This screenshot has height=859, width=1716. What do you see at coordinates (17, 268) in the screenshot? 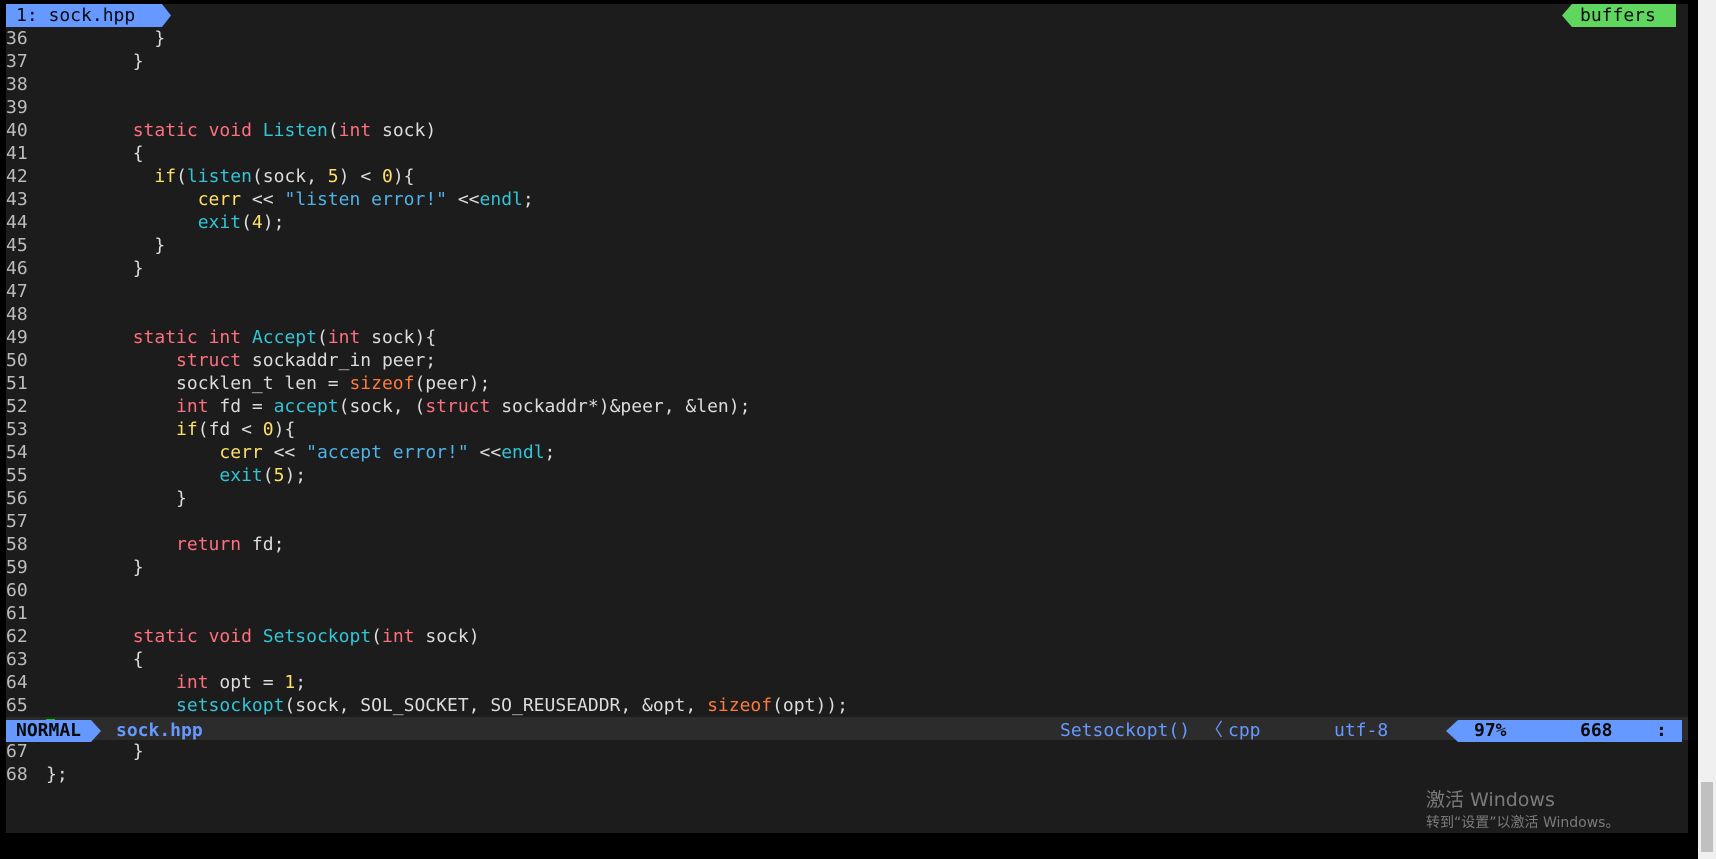
I see `line-number: 46` at bounding box center [17, 268].